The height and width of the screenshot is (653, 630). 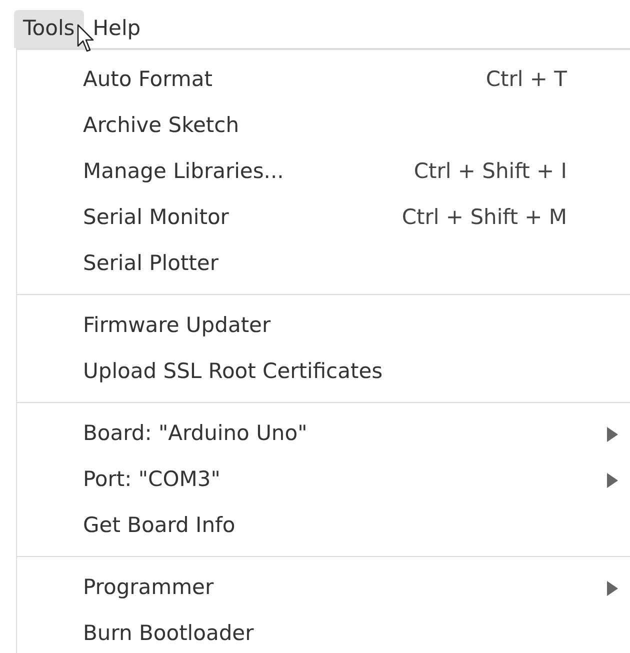 What do you see at coordinates (323, 172) in the screenshot?
I see `menu-item: Manage Libraries... Ctrl + Shift + I` at bounding box center [323, 172].